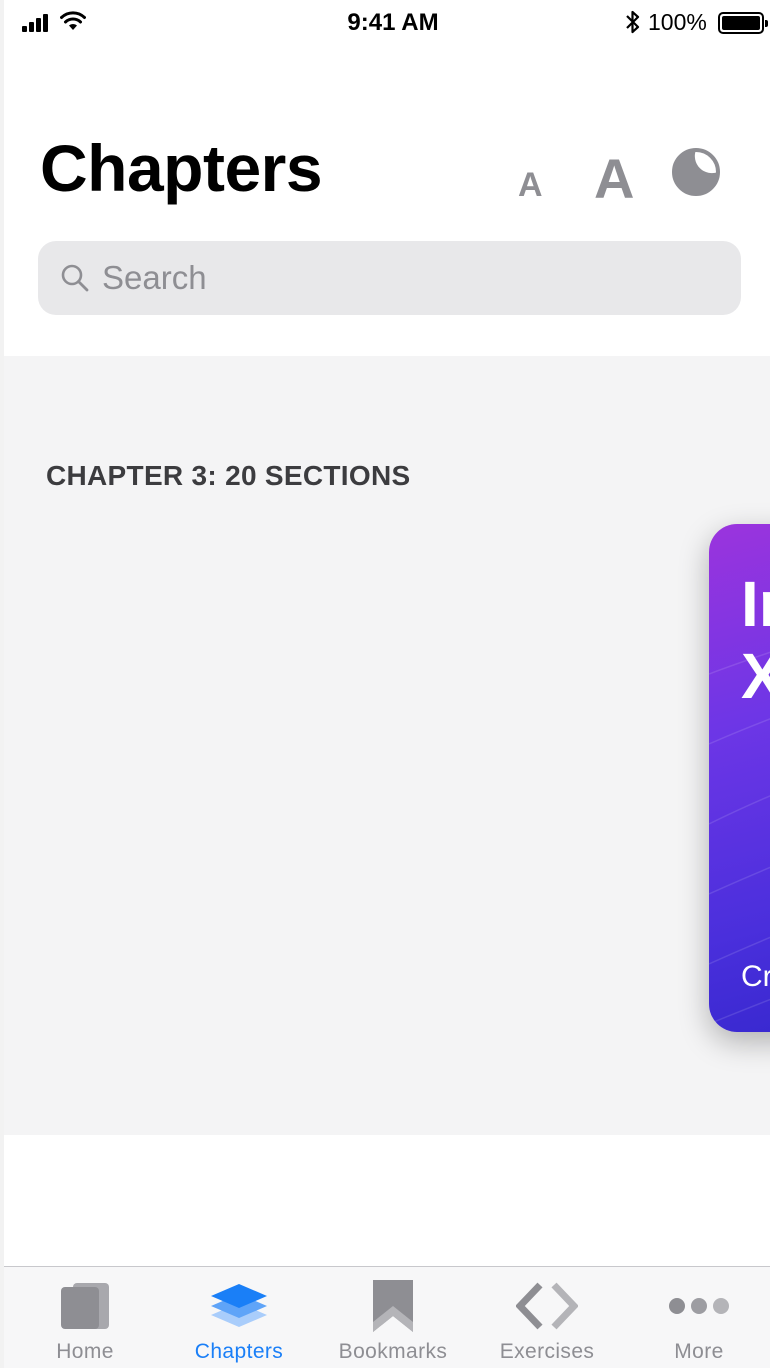 Image resolution: width=770 pixels, height=1368 pixels. What do you see at coordinates (393, 1351) in the screenshot?
I see `tab-label: Bookmarks` at bounding box center [393, 1351].